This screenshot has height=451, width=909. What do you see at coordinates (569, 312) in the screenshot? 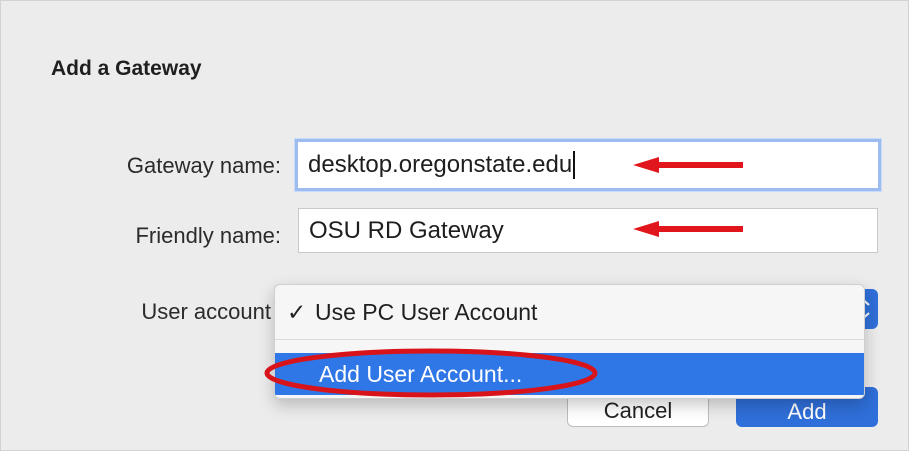
I see `menu-item-use-pc-user-account: ✓ Use PC User Account` at bounding box center [569, 312].